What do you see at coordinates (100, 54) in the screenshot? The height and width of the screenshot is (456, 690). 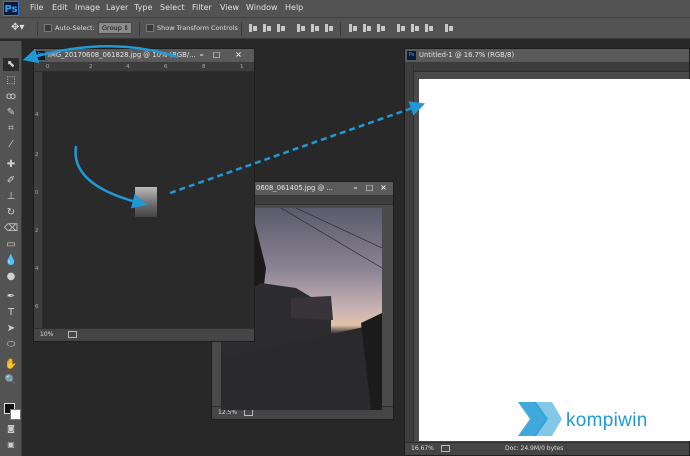 I see `arrow-to-move-tool` at bounding box center [100, 54].